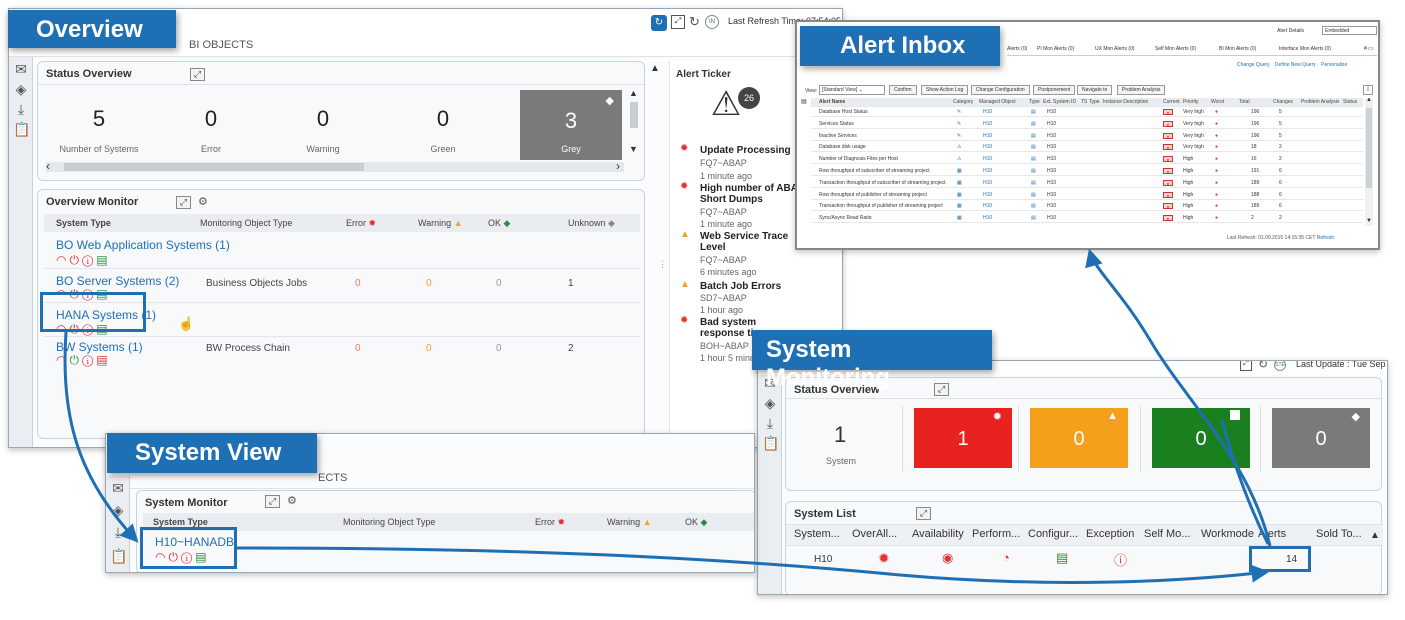 The image size is (1405, 620). What do you see at coordinates (1114, 49) in the screenshot?
I see `tab-ux-mon-alerts: UX Mon Alerts (0)` at bounding box center [1114, 49].